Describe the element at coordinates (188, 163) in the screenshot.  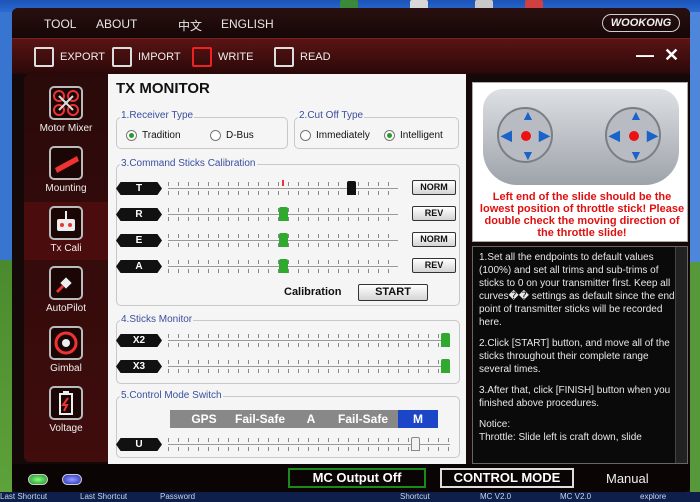
I see `calibration-label: 3.Command Sticks Calibration` at that location.